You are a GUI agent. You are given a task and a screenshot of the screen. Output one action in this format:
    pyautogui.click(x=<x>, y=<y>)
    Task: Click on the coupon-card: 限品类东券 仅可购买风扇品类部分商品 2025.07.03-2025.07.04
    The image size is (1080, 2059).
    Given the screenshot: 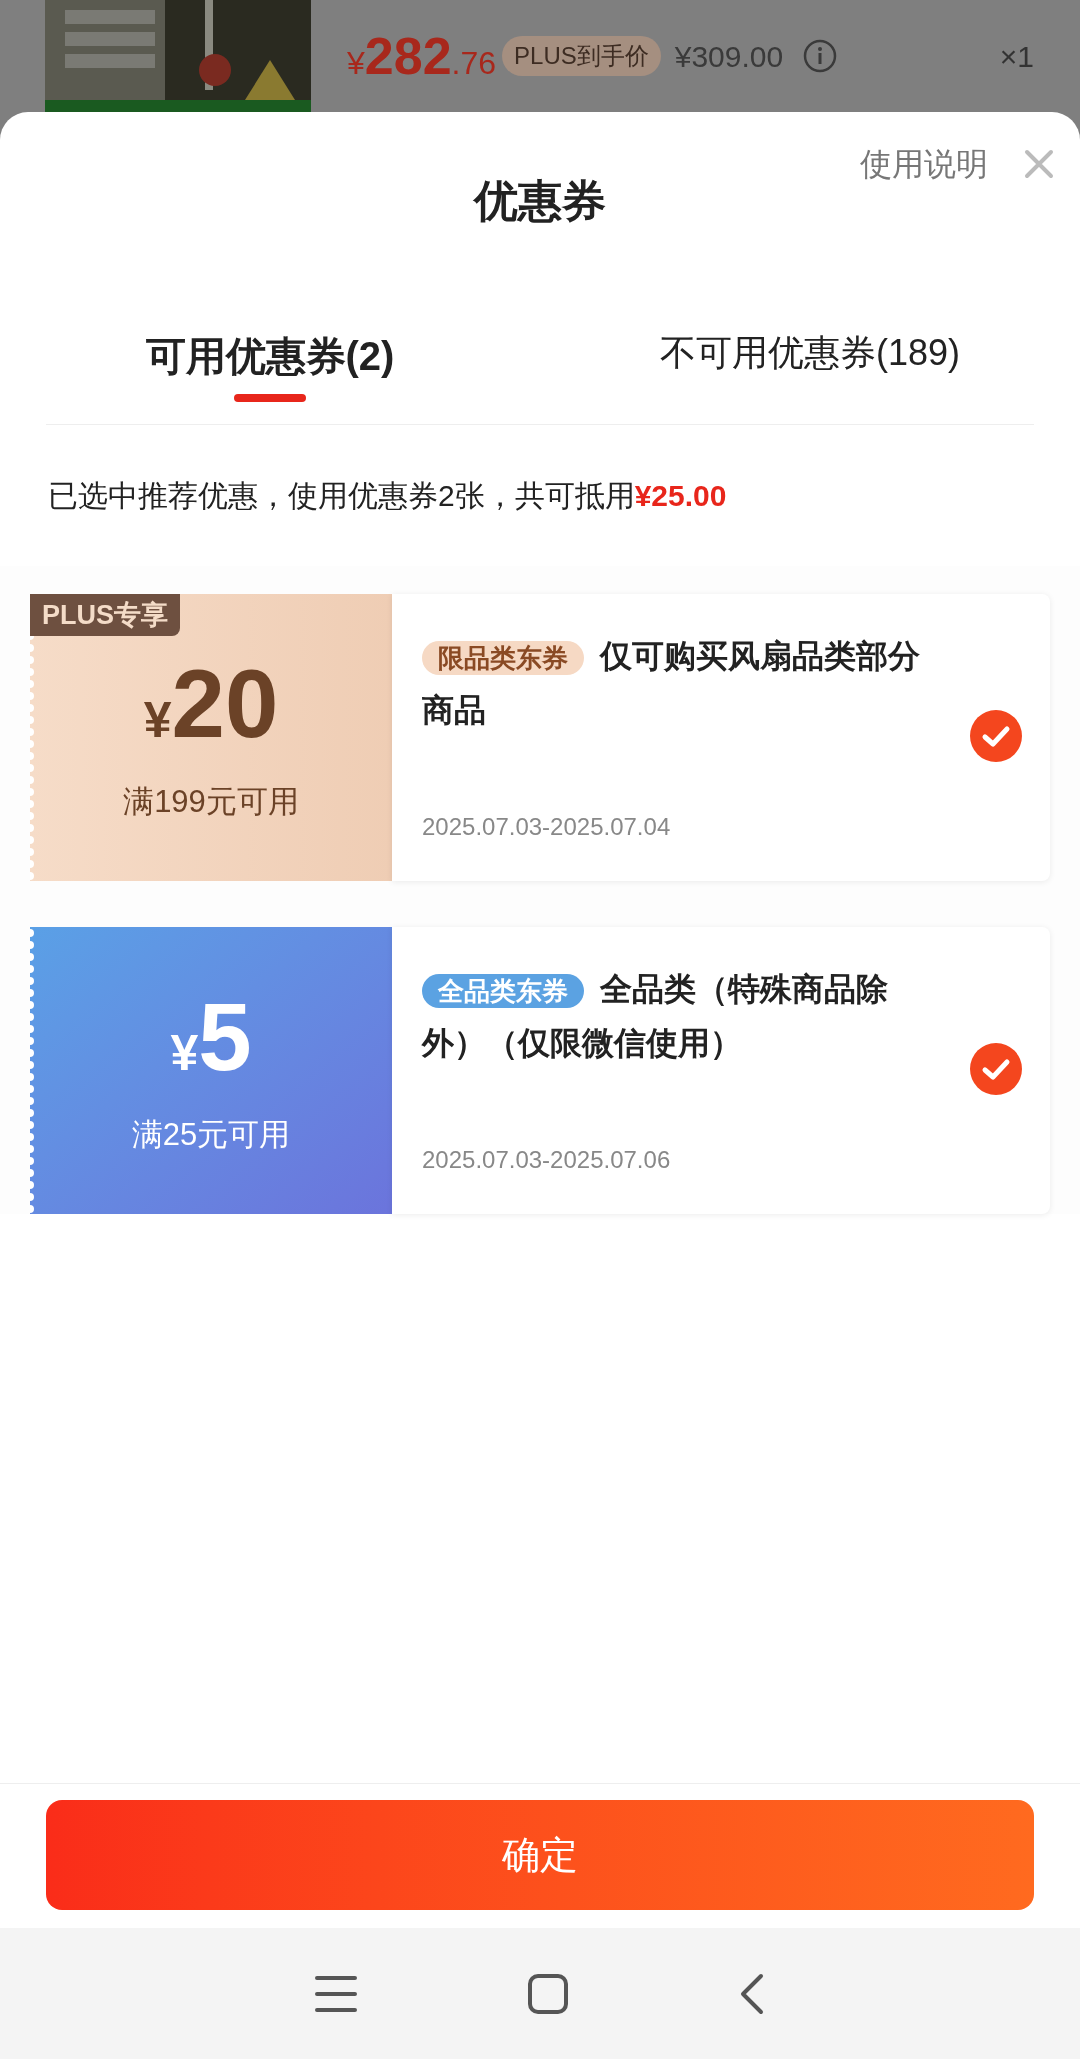 What is the action you would take?
    pyautogui.click(x=721, y=737)
    